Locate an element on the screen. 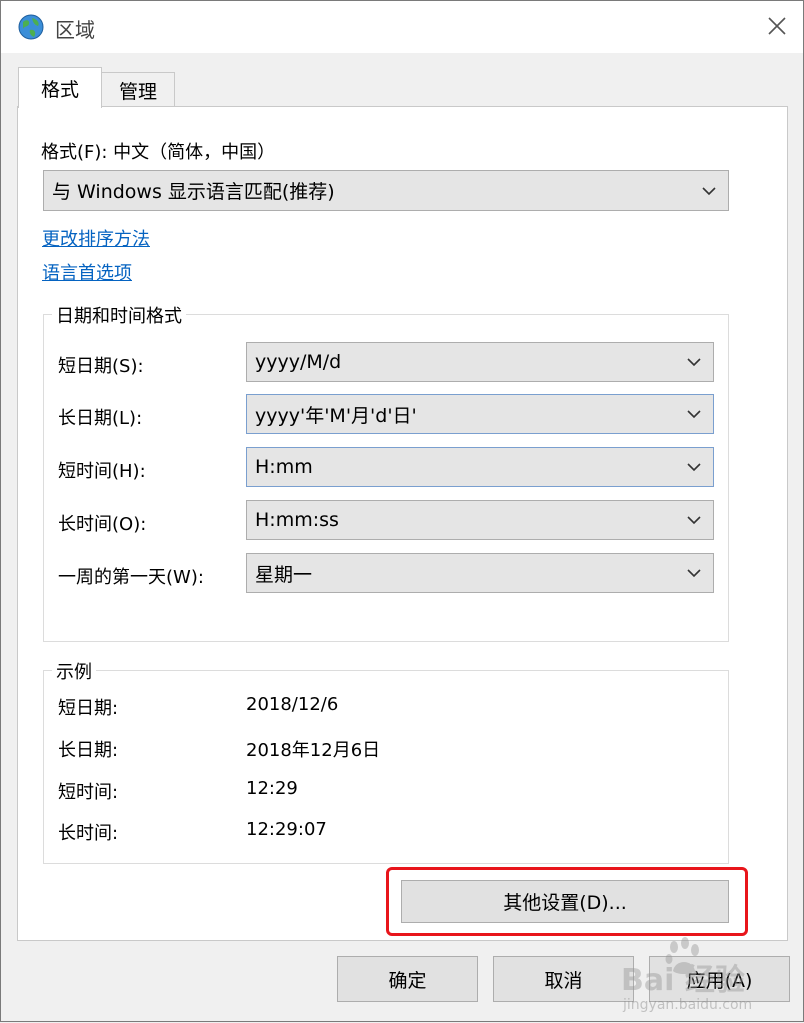 The image size is (804, 1023). example-short-time-value: 12:29 is located at coordinates (272, 788).